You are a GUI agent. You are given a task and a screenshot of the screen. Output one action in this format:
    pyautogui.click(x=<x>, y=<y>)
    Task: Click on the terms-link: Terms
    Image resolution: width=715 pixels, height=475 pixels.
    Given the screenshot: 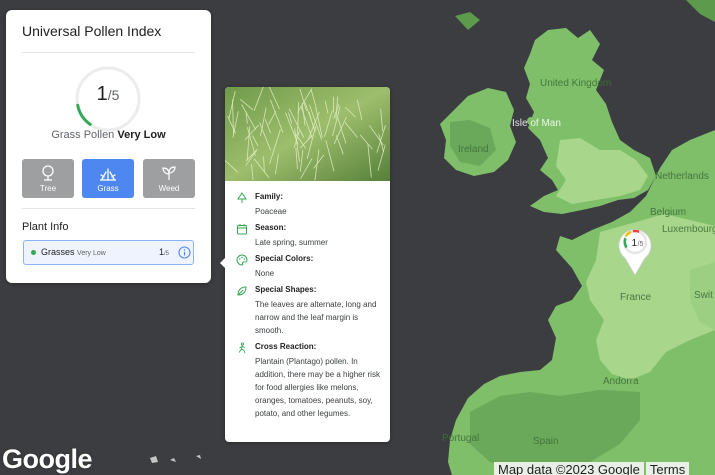 What is the action you would take?
    pyautogui.click(x=667, y=468)
    